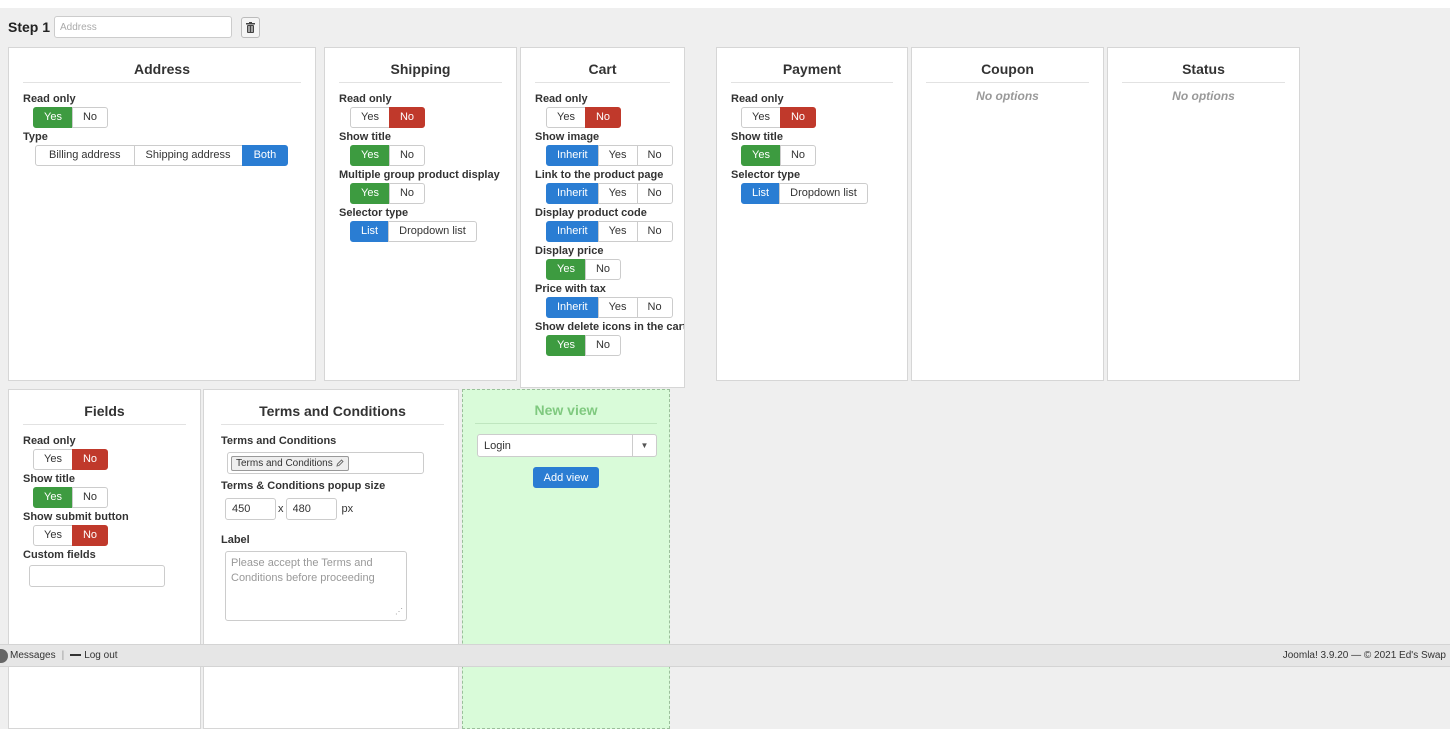 Image resolution: width=1450 pixels, height=729 pixels. Describe the element at coordinates (90, 535) in the screenshot. I see `show-submit-no-button: No` at that location.